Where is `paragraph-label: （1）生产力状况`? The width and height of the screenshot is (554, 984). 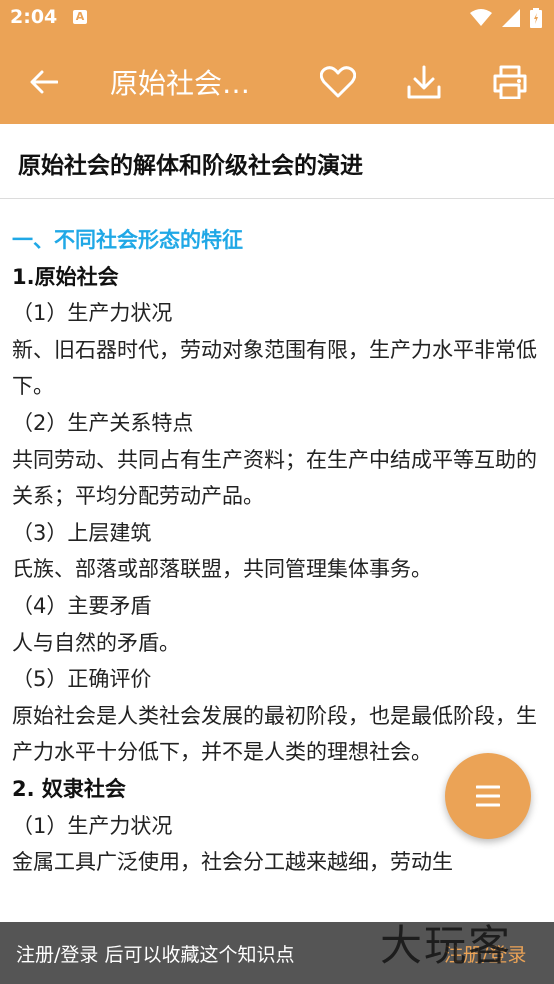
paragraph-label: （1）生产力状况 is located at coordinates (92, 313).